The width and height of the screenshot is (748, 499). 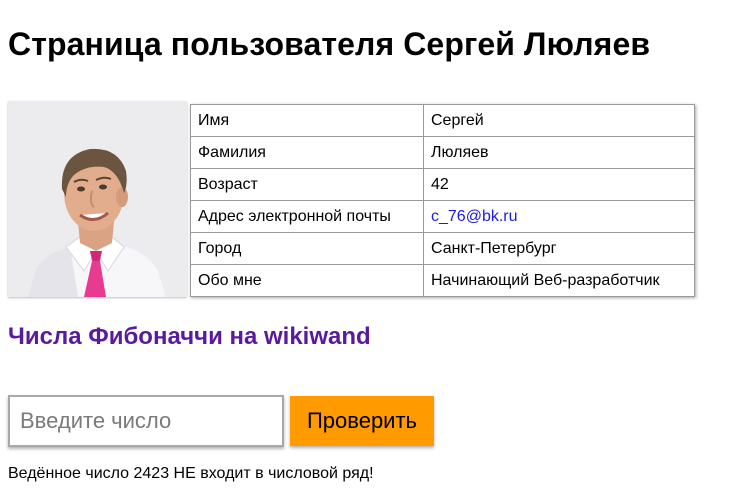 I want to click on row-label-first-name: Имя, so click(x=307, y=120).